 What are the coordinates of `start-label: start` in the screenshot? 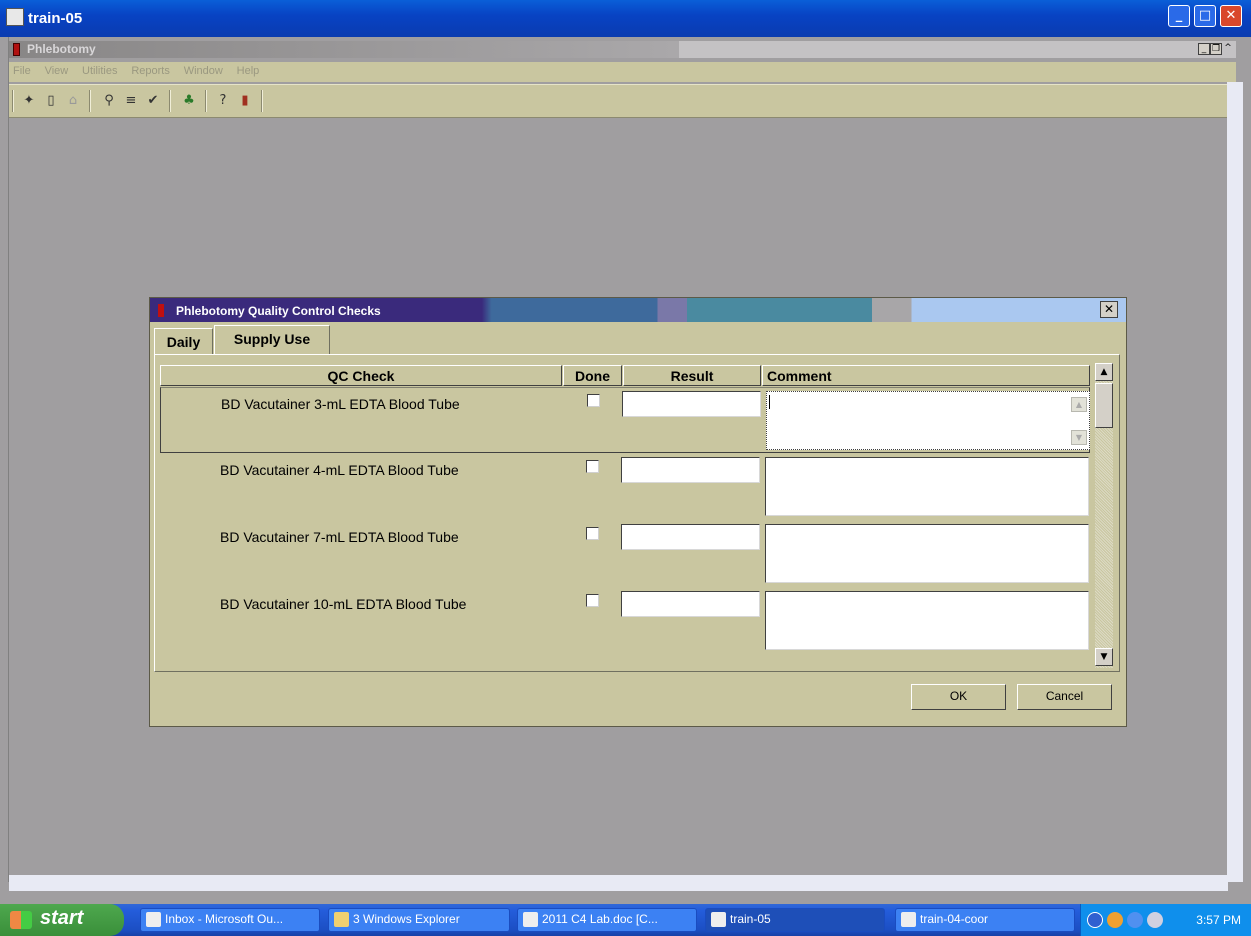 It's located at (62, 918).